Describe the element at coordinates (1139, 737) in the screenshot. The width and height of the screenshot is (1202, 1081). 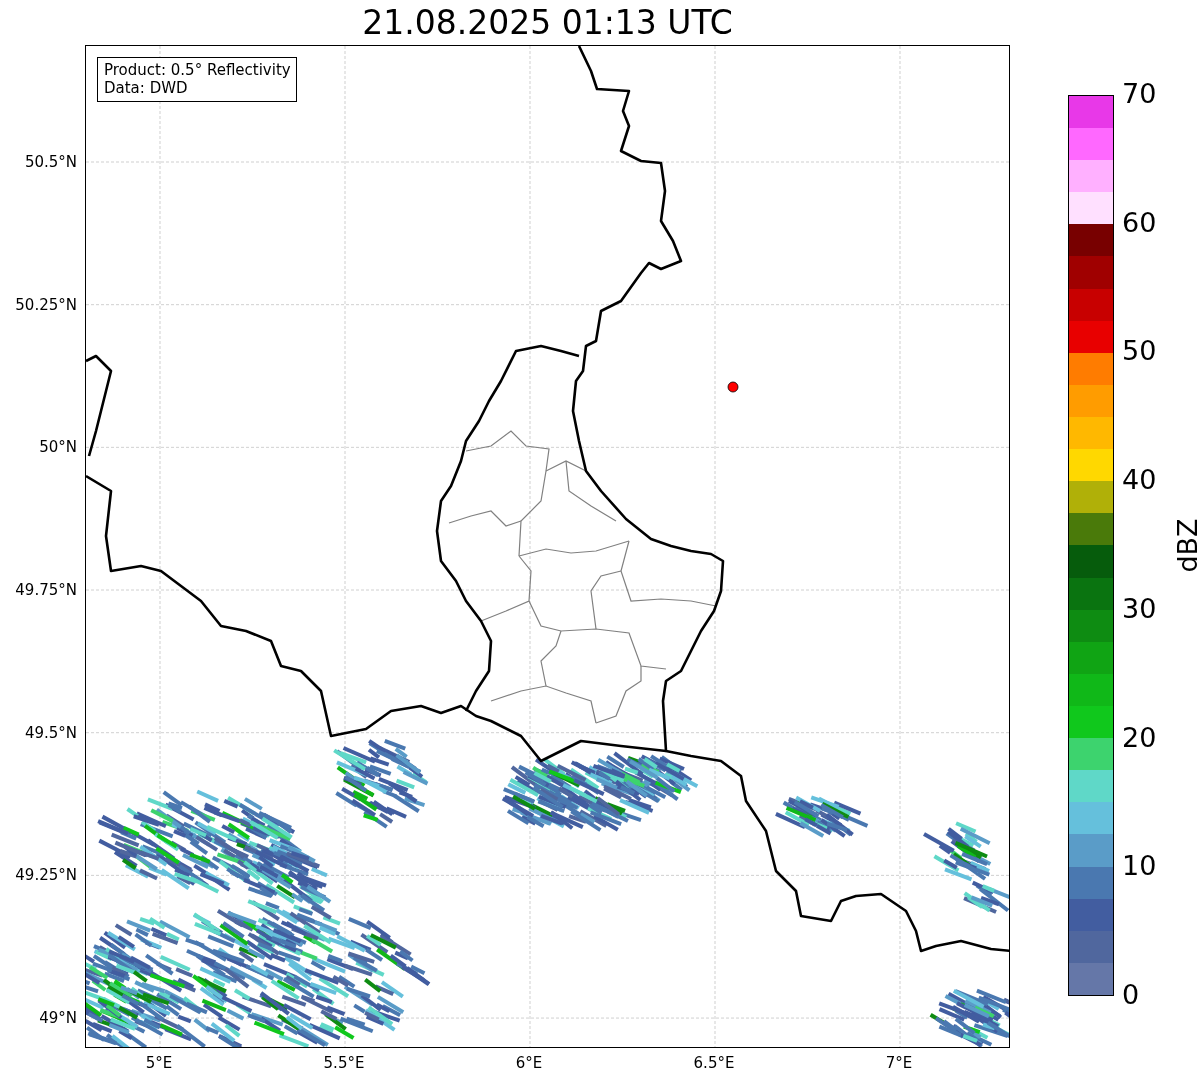
I see `color-scale-tick-label: 20` at that location.